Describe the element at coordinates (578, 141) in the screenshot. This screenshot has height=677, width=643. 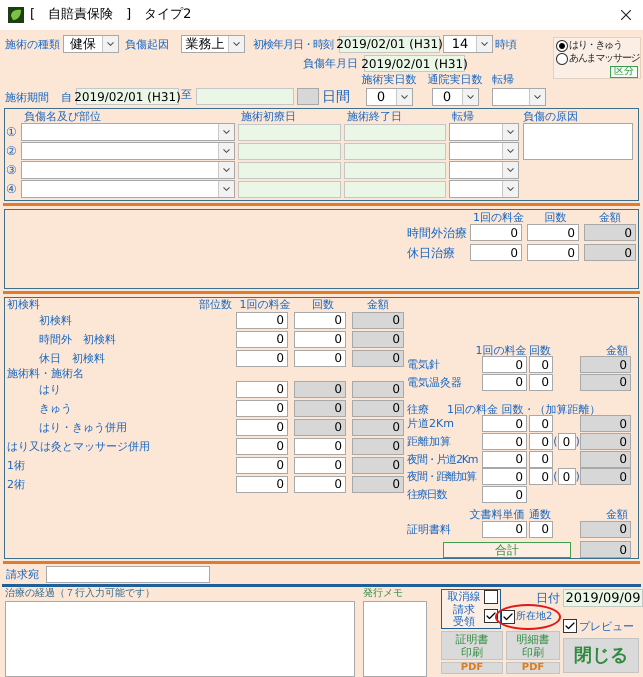
I see `cause-field` at that location.